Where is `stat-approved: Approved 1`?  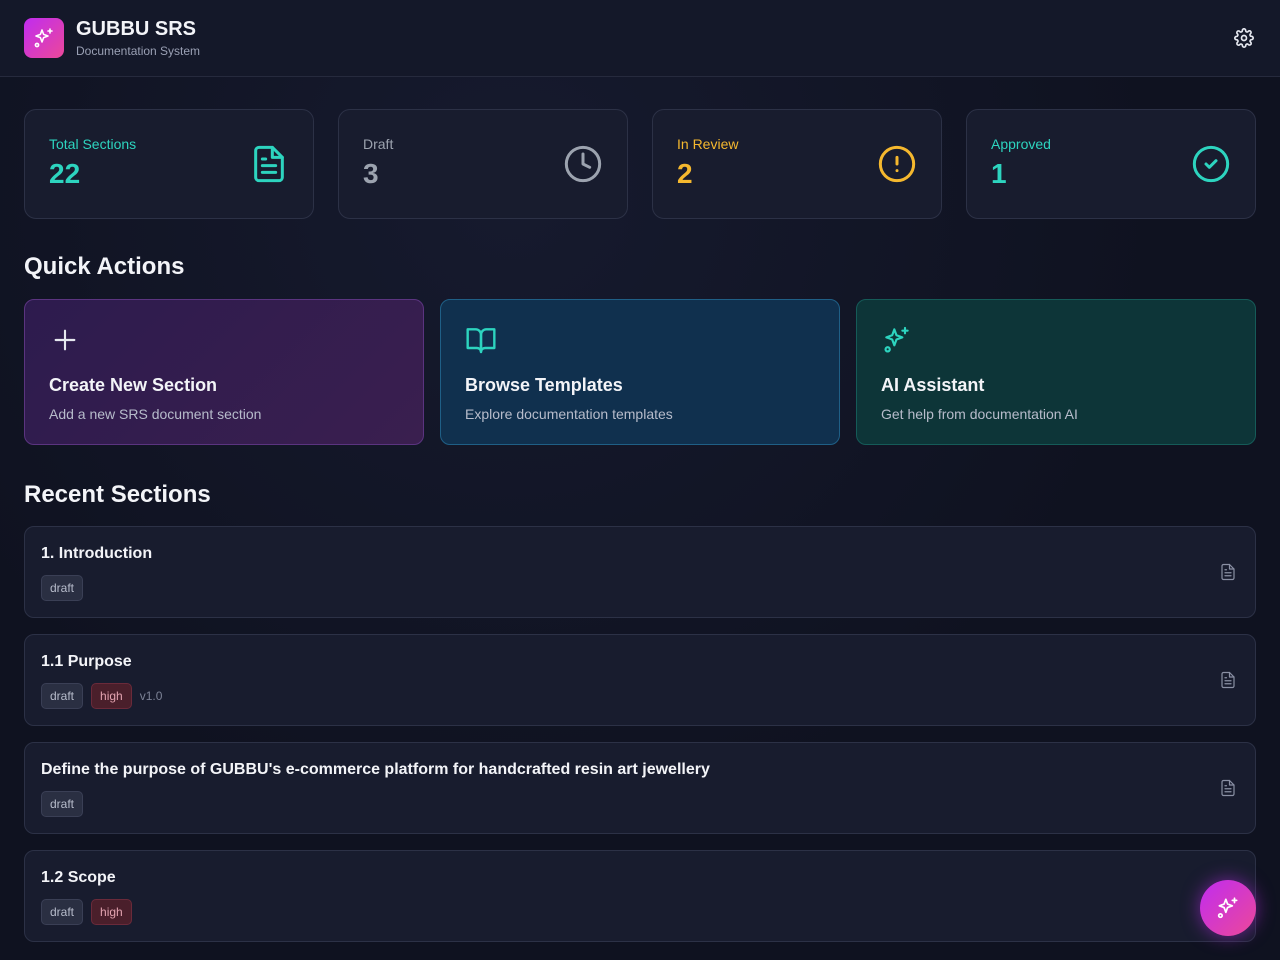
stat-approved: Approved 1 is located at coordinates (1111, 164).